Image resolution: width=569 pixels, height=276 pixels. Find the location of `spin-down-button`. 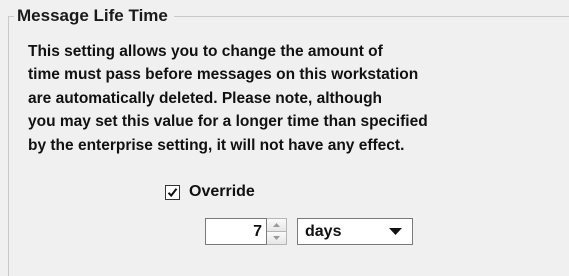

spin-down-button is located at coordinates (277, 238).